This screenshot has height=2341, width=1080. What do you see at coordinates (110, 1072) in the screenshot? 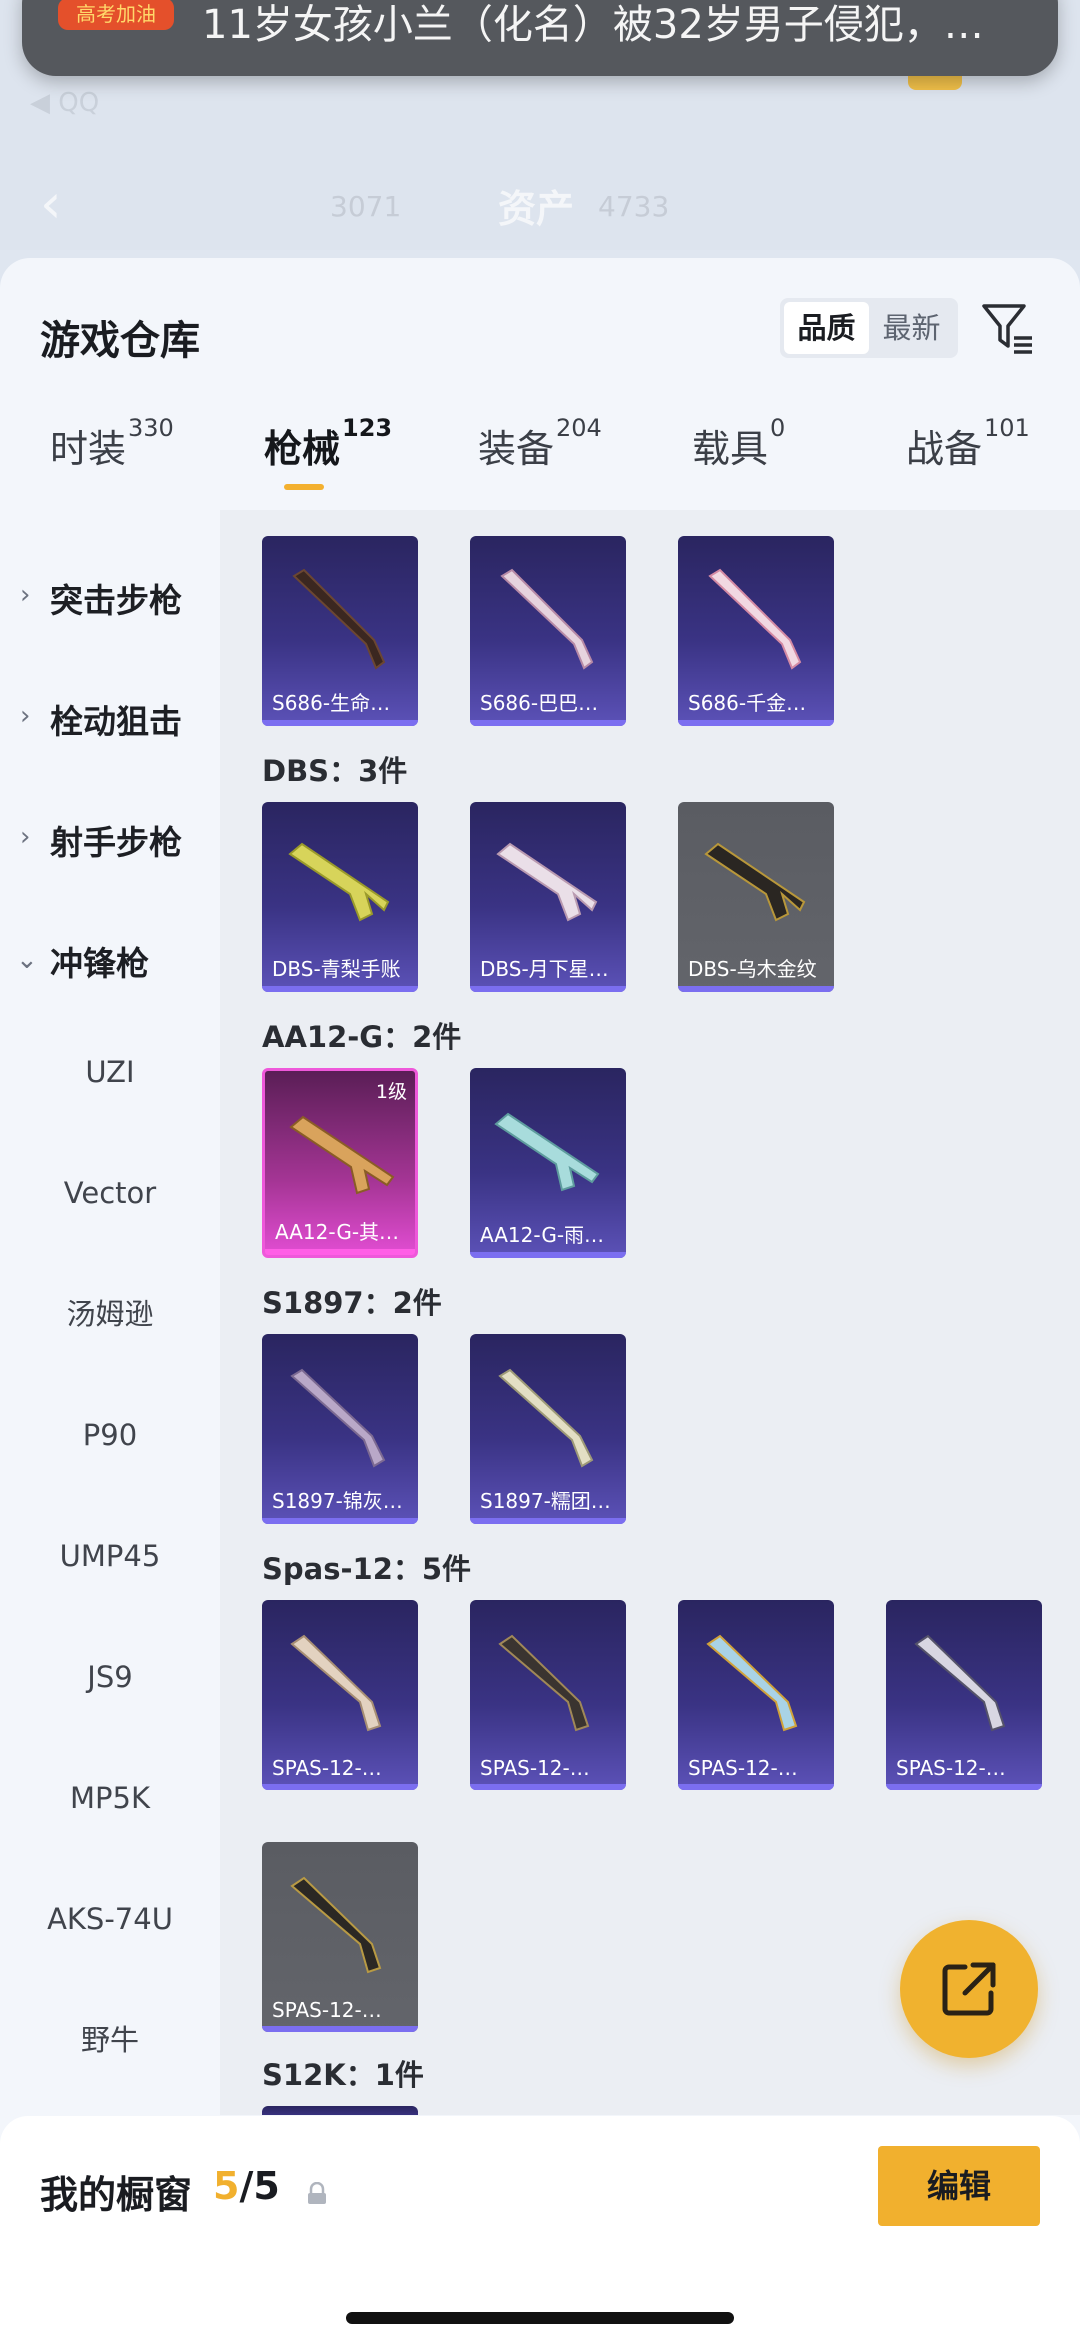
I see `sidebar-item-uzi: UZI` at bounding box center [110, 1072].